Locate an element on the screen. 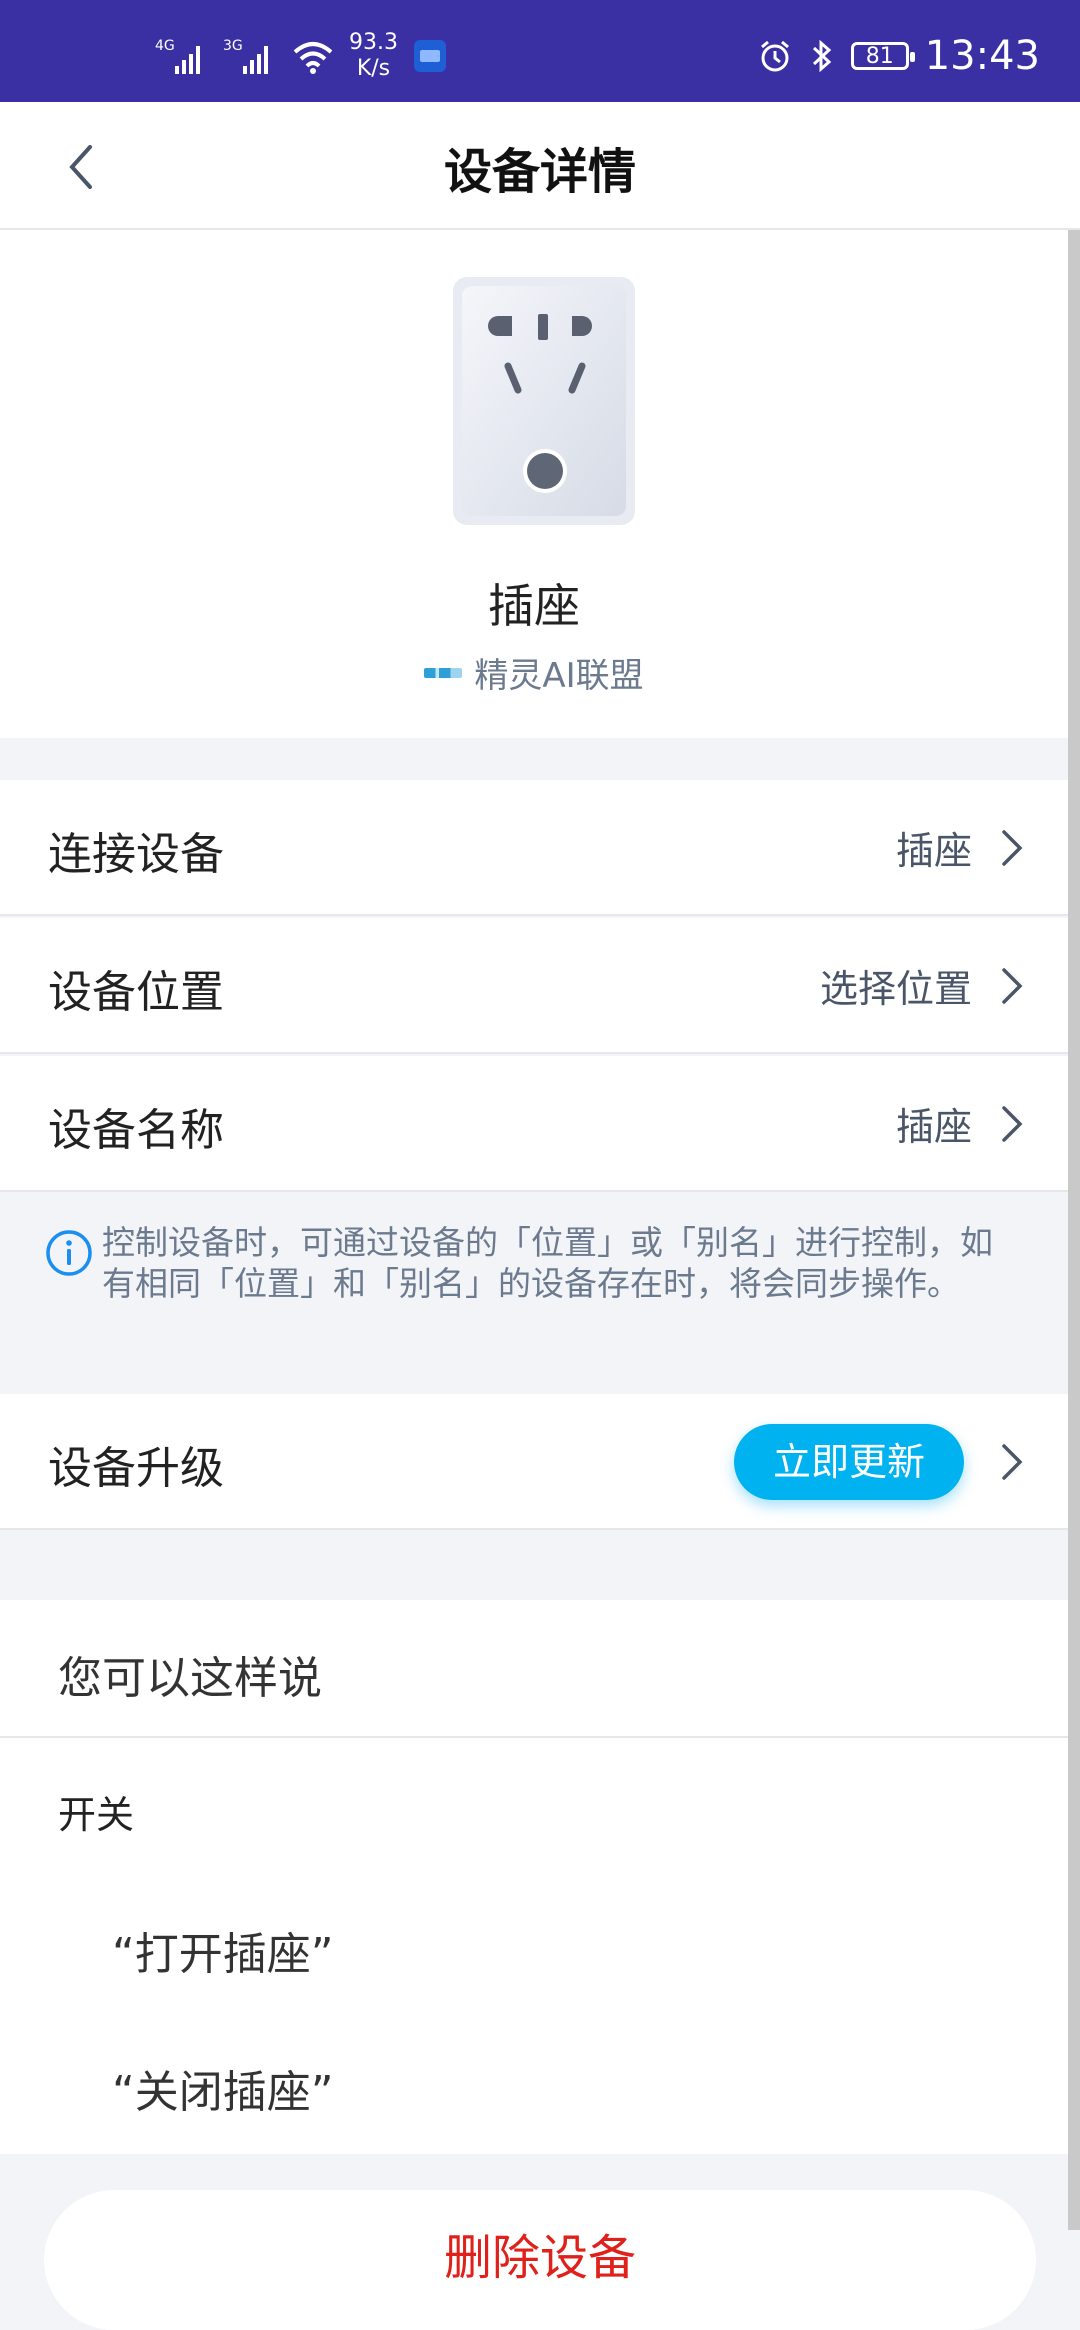  signal-icon: 4G is located at coordinates (177, 56).